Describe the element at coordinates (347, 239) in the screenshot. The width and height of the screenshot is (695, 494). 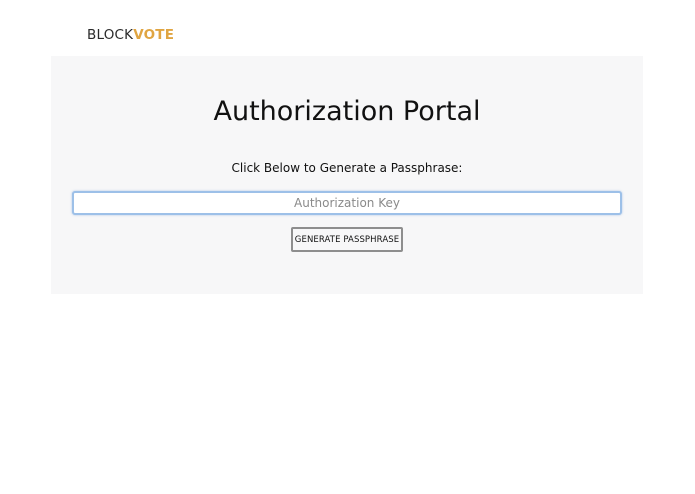
I see `generate-passphrase-button: GENERATE PASSPHRASE` at that location.